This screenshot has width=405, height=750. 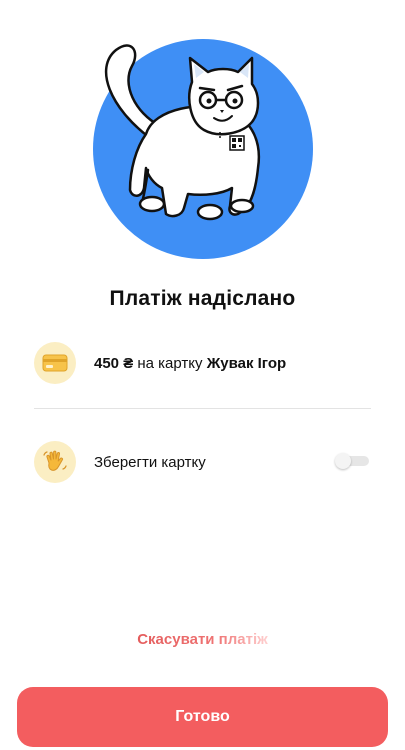 What do you see at coordinates (246, 363) in the screenshot?
I see `payment-recipient: Жувак Ігор` at bounding box center [246, 363].